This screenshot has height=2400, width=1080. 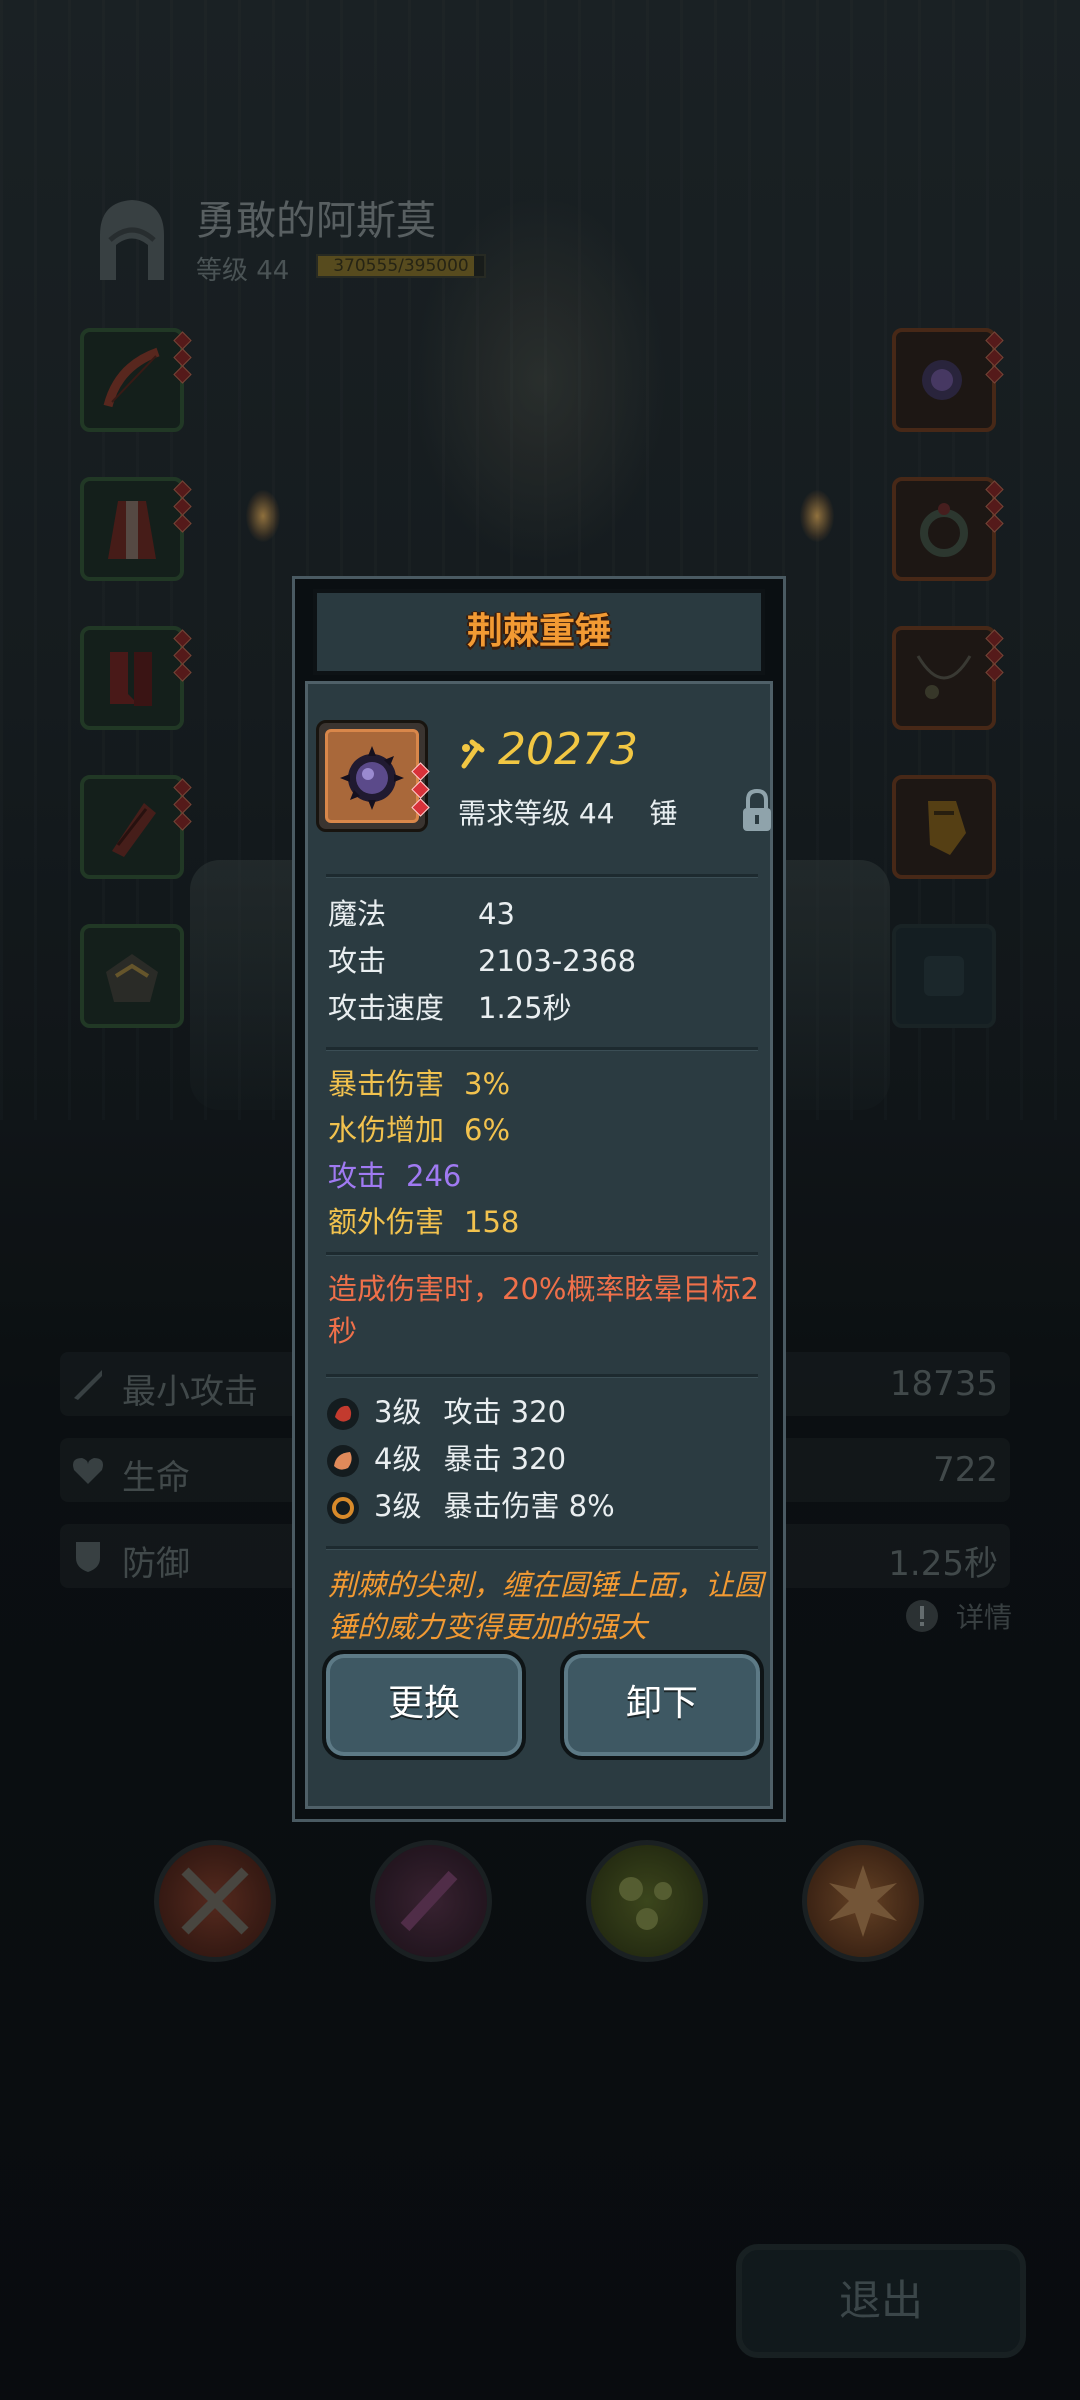 What do you see at coordinates (343, 1414) in the screenshot?
I see `red-gem-icon` at bounding box center [343, 1414].